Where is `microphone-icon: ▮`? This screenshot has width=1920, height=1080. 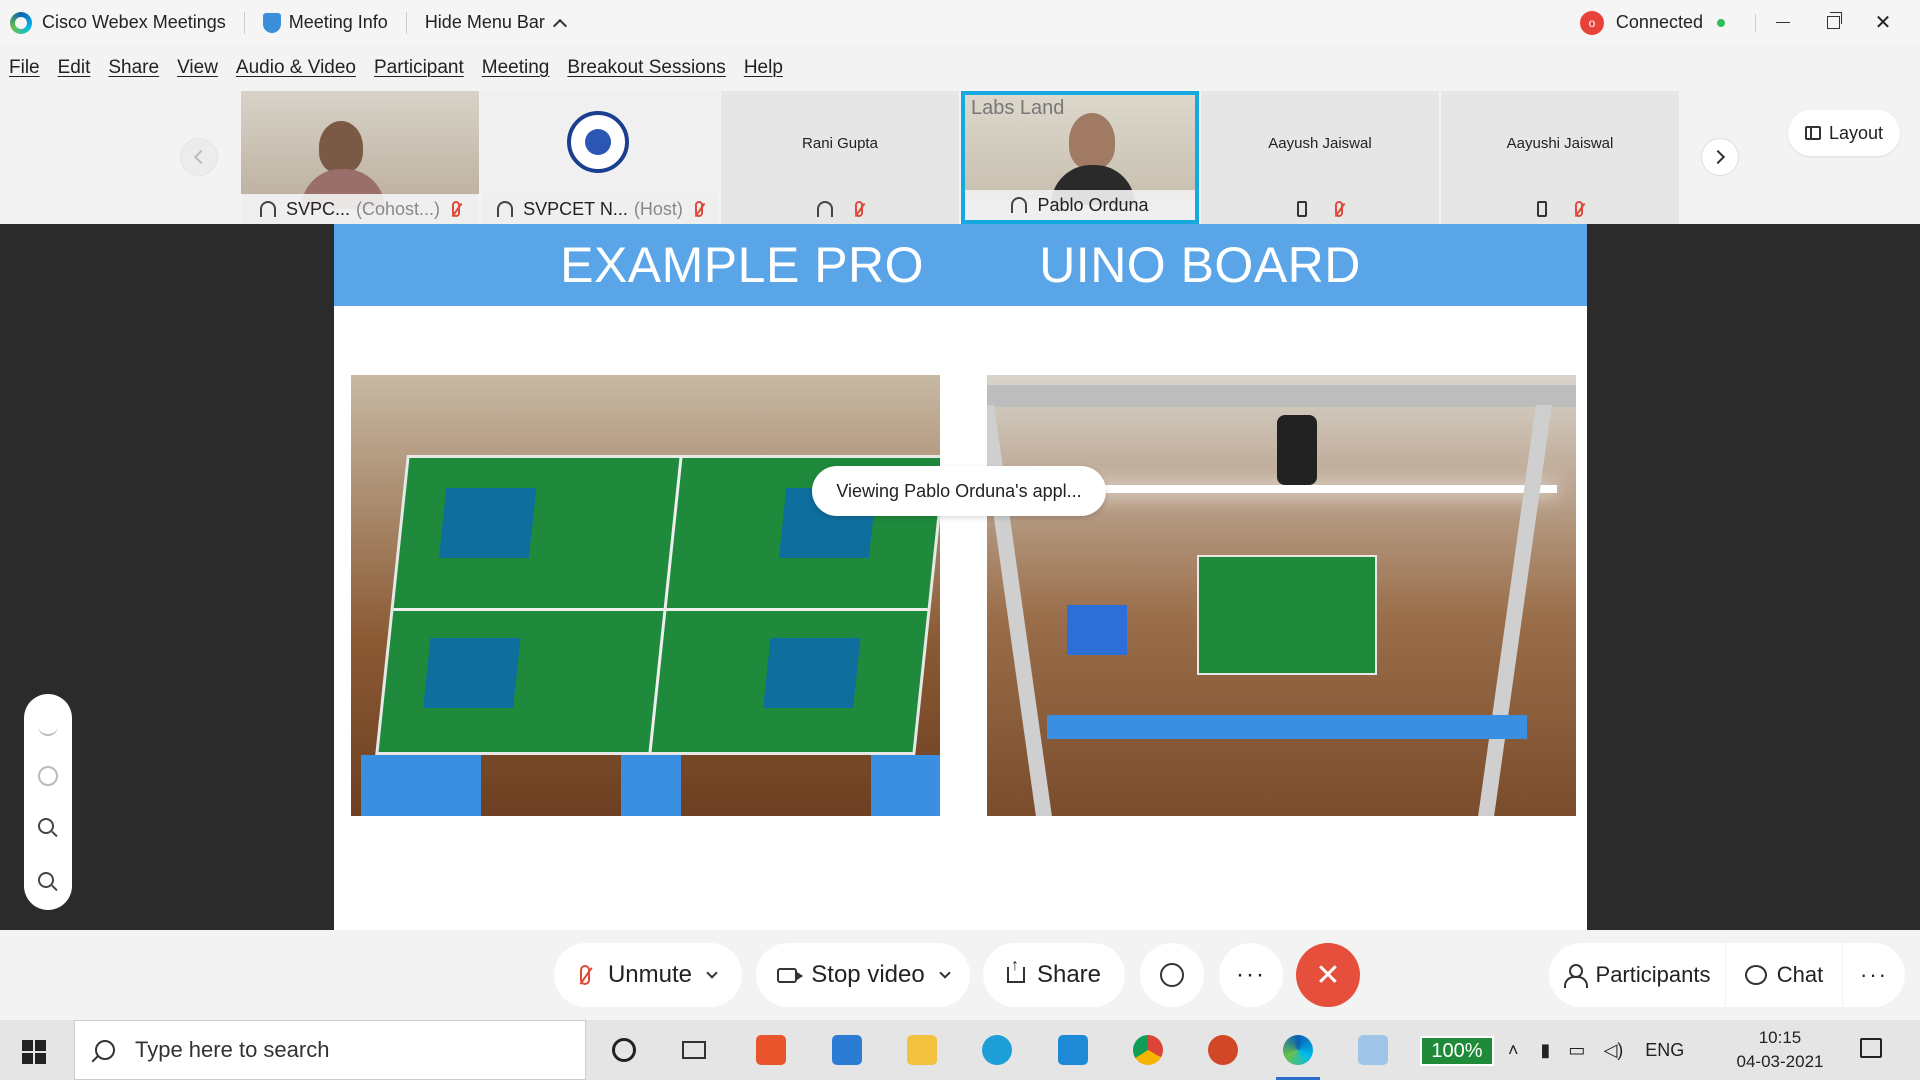
microphone-icon: ▮ is located at coordinates (1546, 1050).